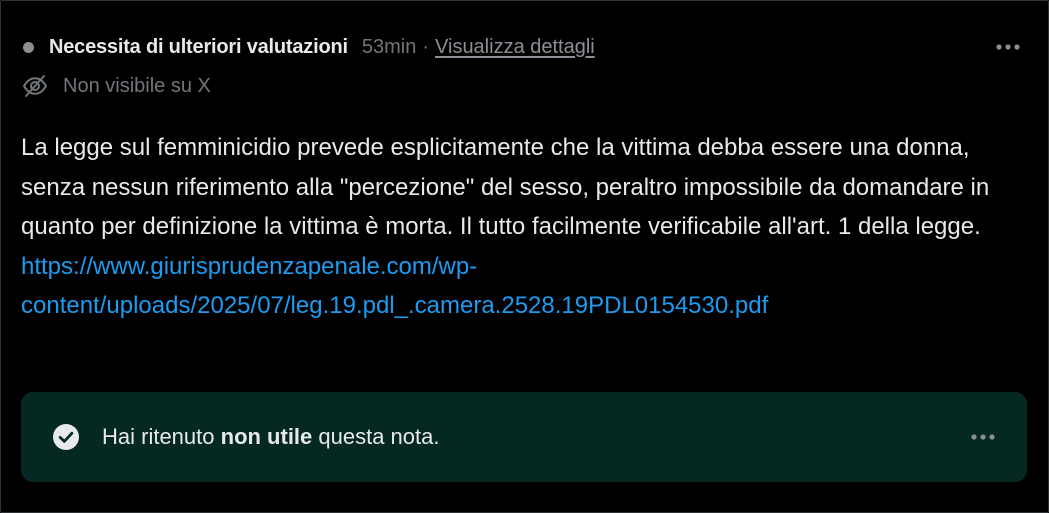 The image size is (1049, 513). I want to click on note-status: Necessita di ulteriori valutazioni, so click(198, 46).